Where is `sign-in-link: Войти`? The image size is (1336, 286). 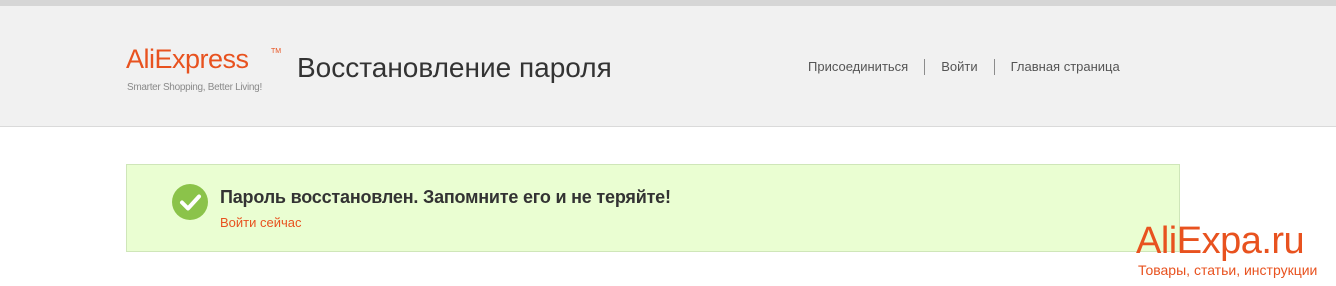
sign-in-link: Войти is located at coordinates (959, 67).